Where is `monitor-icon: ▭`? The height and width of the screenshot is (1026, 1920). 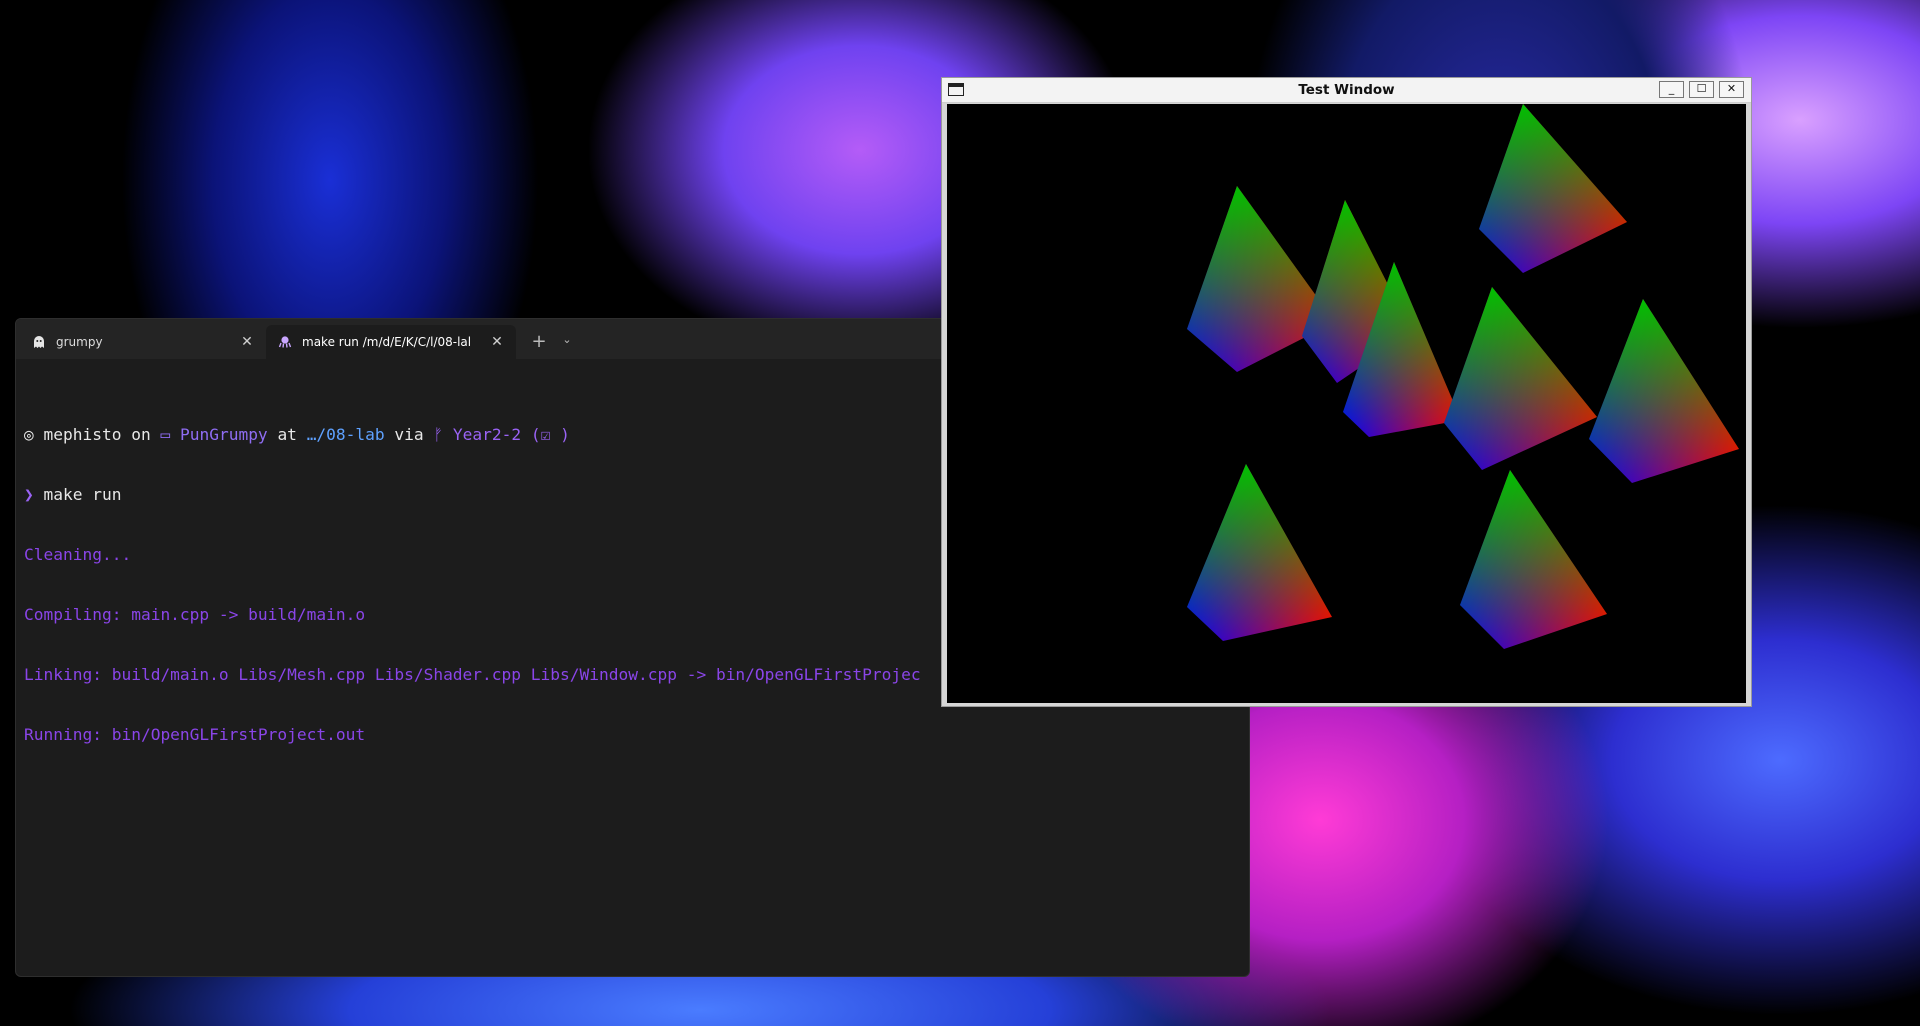
monitor-icon: ▭ is located at coordinates (165, 434).